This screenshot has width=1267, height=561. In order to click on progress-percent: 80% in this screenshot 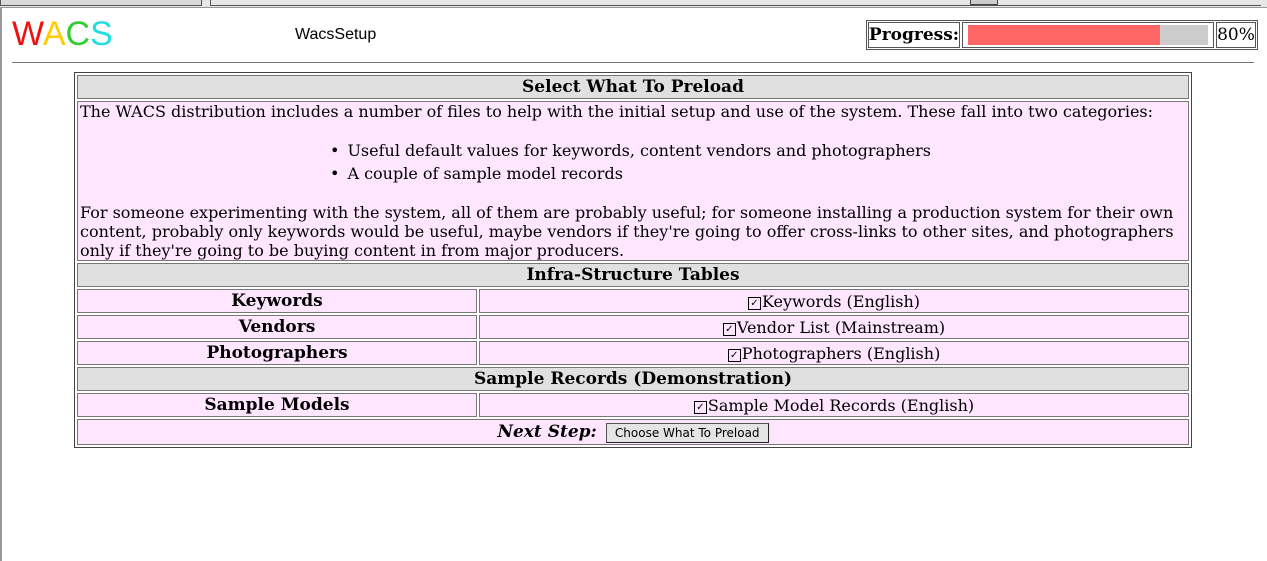, I will do `click(1236, 35)`.